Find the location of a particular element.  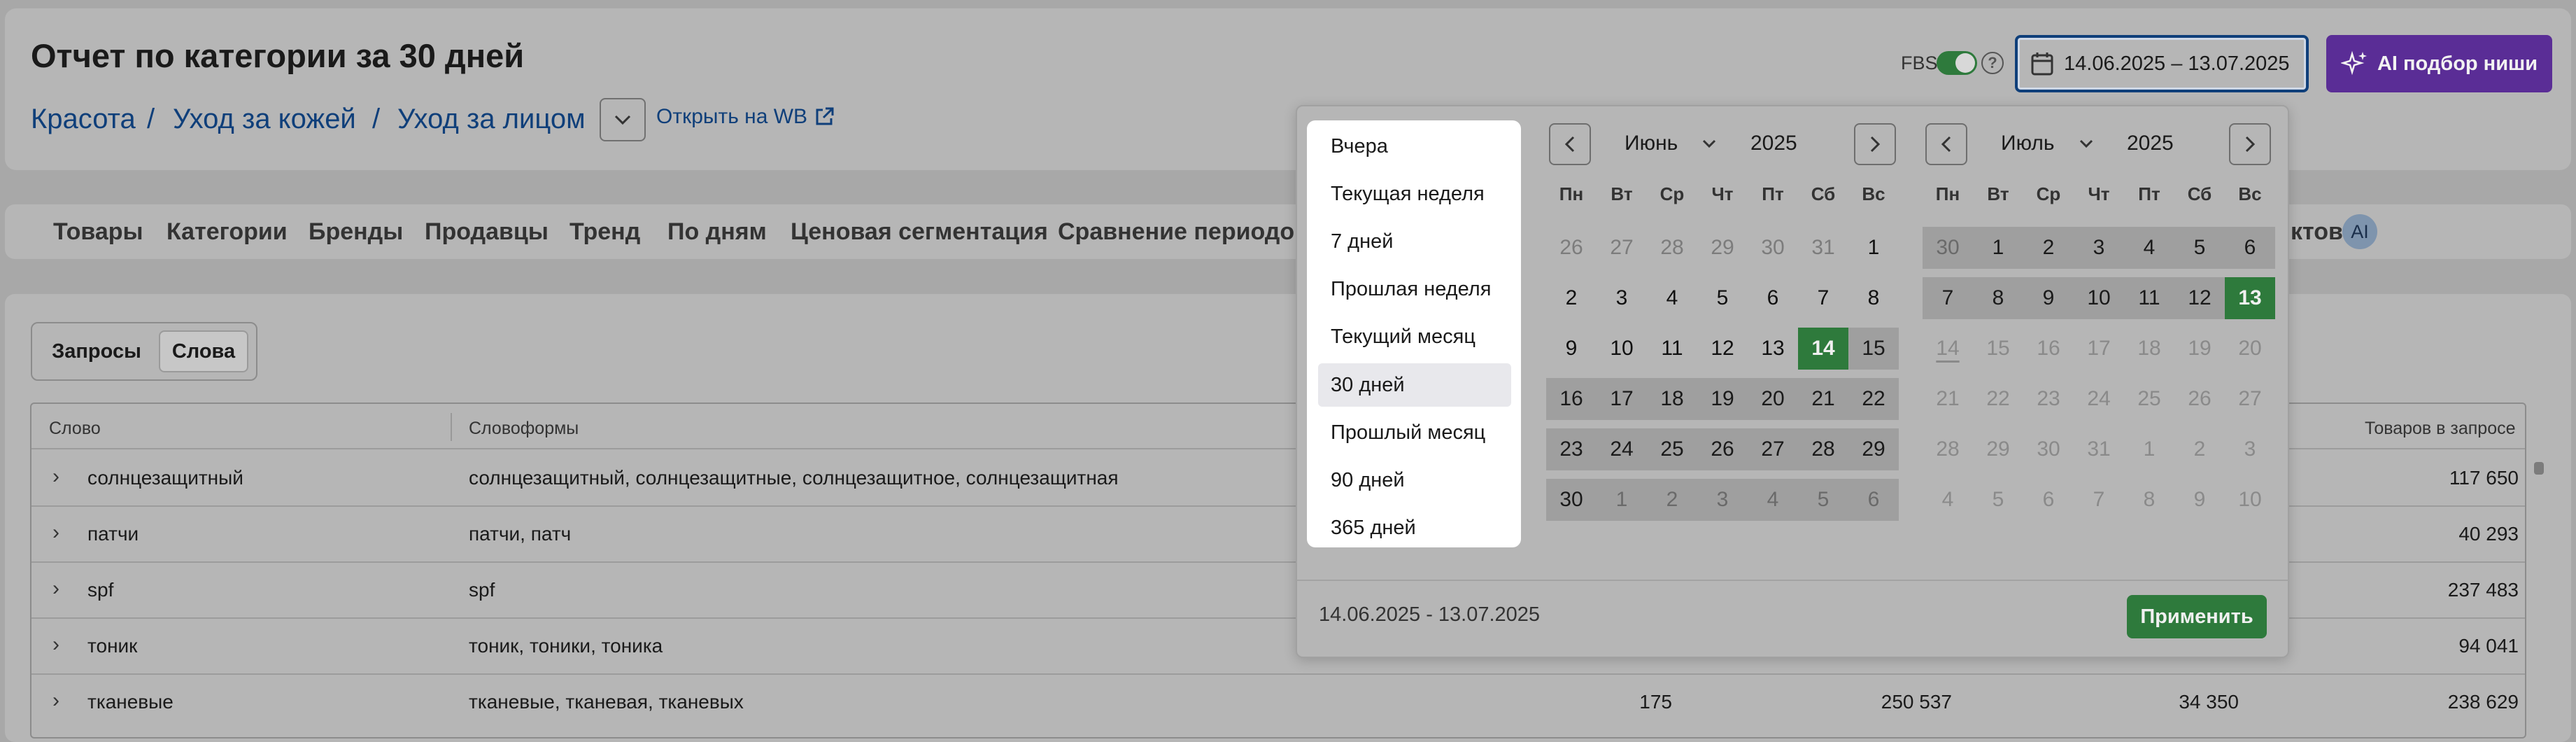

preset-yesterday: Вчера is located at coordinates (1414, 146).